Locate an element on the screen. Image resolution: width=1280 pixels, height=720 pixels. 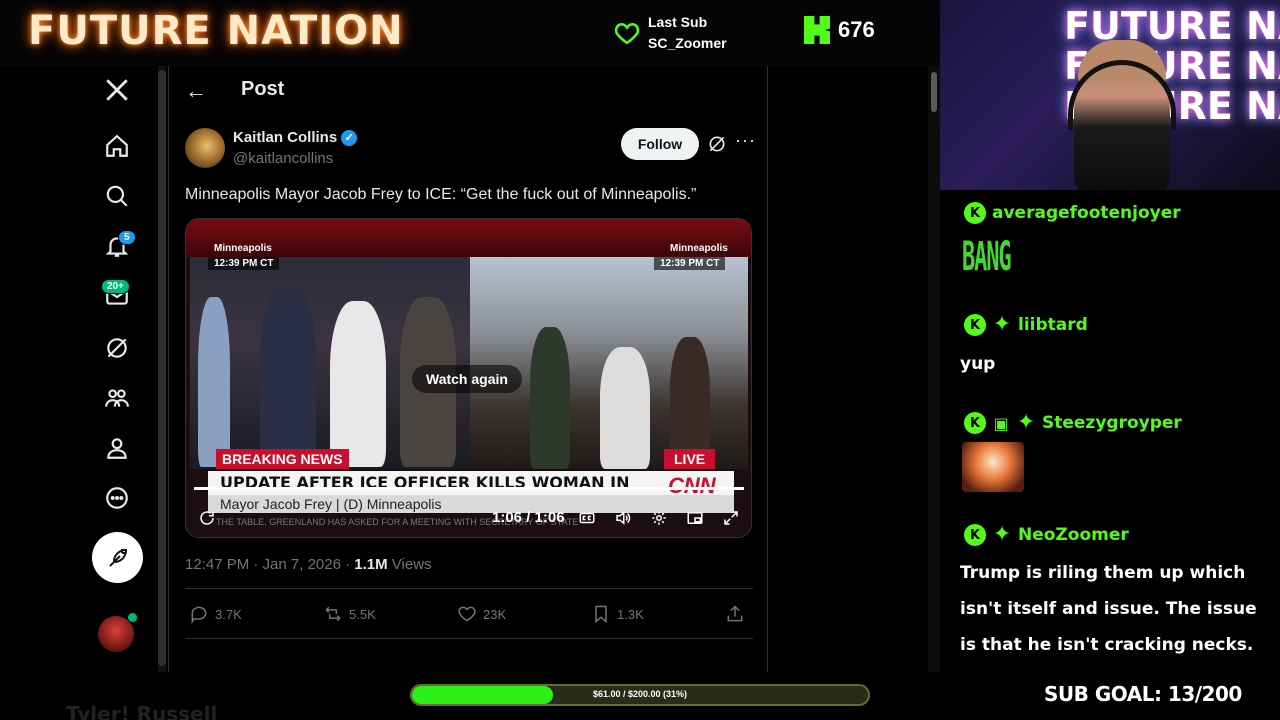
chyron-subline: Mayor Jacob Frey | (D) Minneapolis is located at coordinates (331, 504).